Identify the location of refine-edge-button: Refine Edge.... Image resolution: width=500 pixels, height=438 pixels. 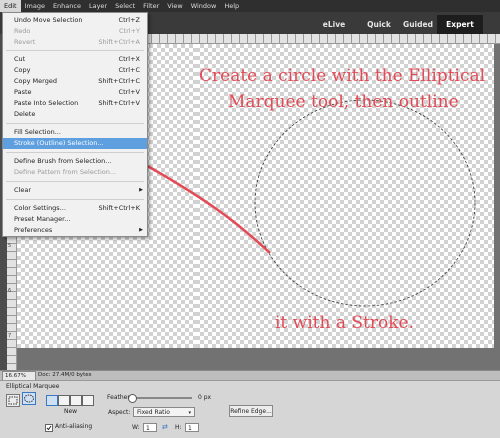
(251, 411).